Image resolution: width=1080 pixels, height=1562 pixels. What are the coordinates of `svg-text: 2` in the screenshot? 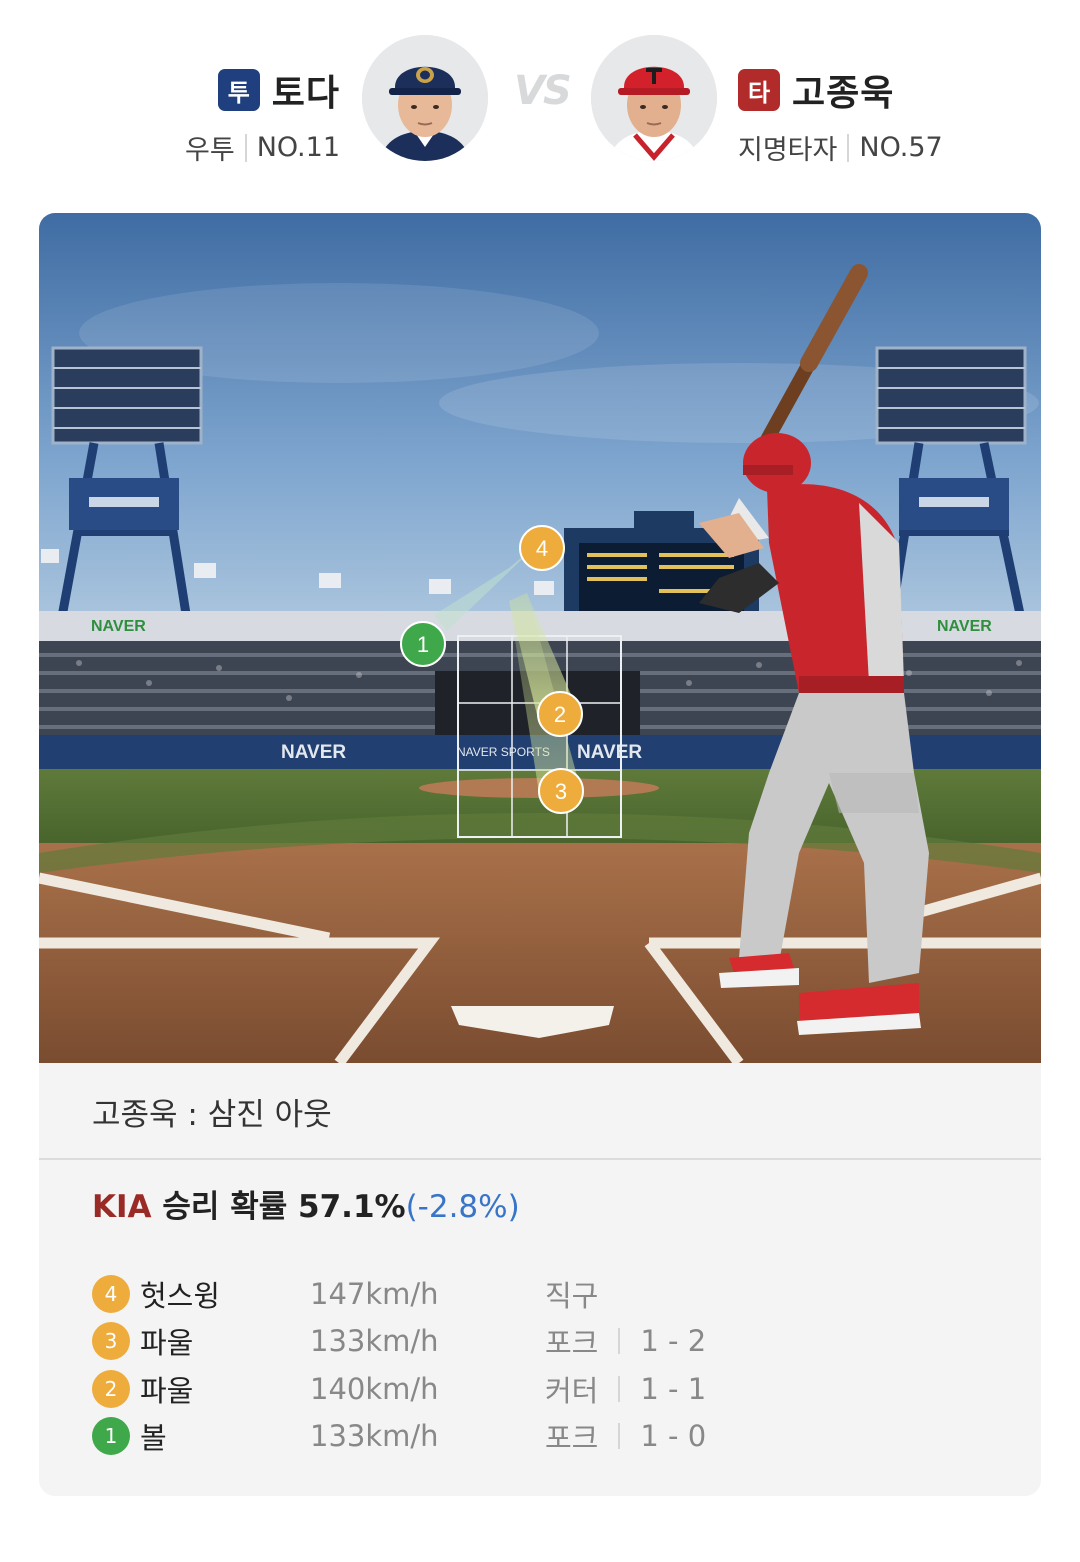 It's located at (560, 714).